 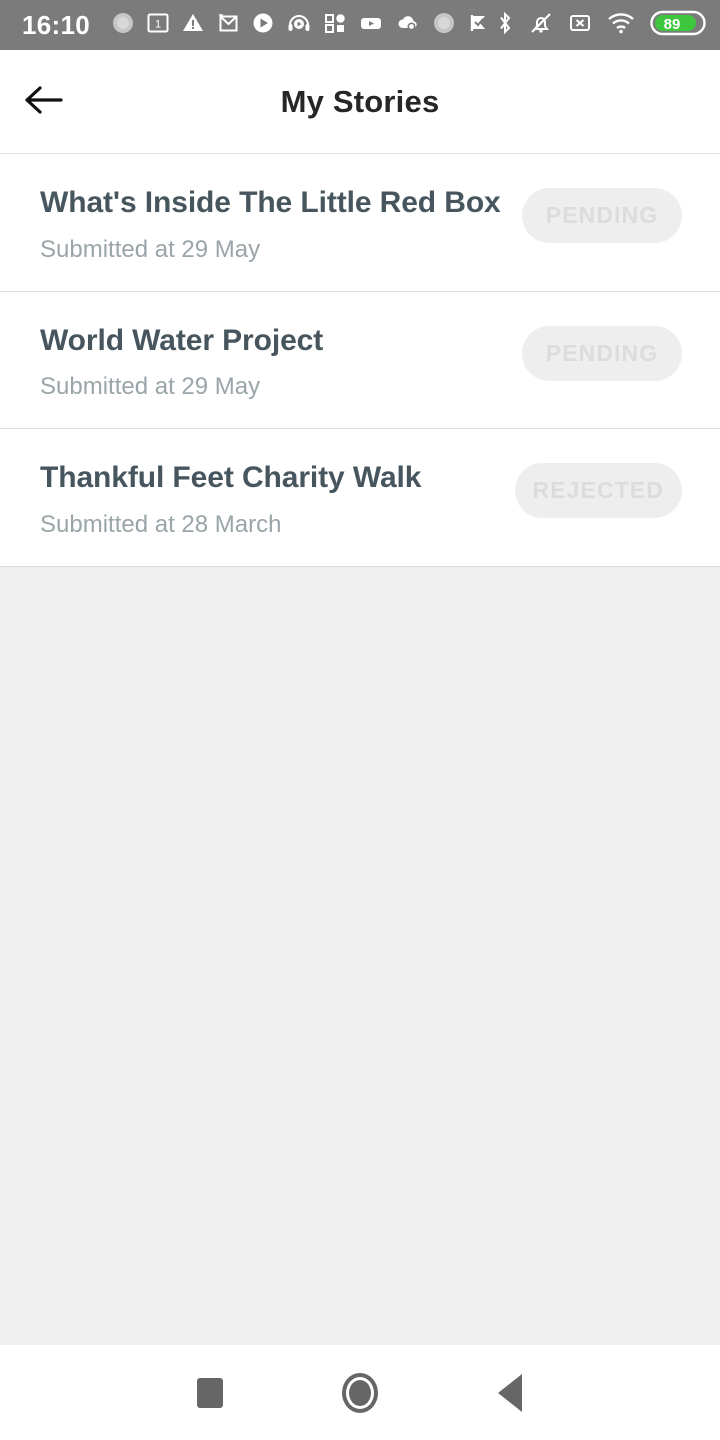 I want to click on mute-bell-icon, so click(x=541, y=25).